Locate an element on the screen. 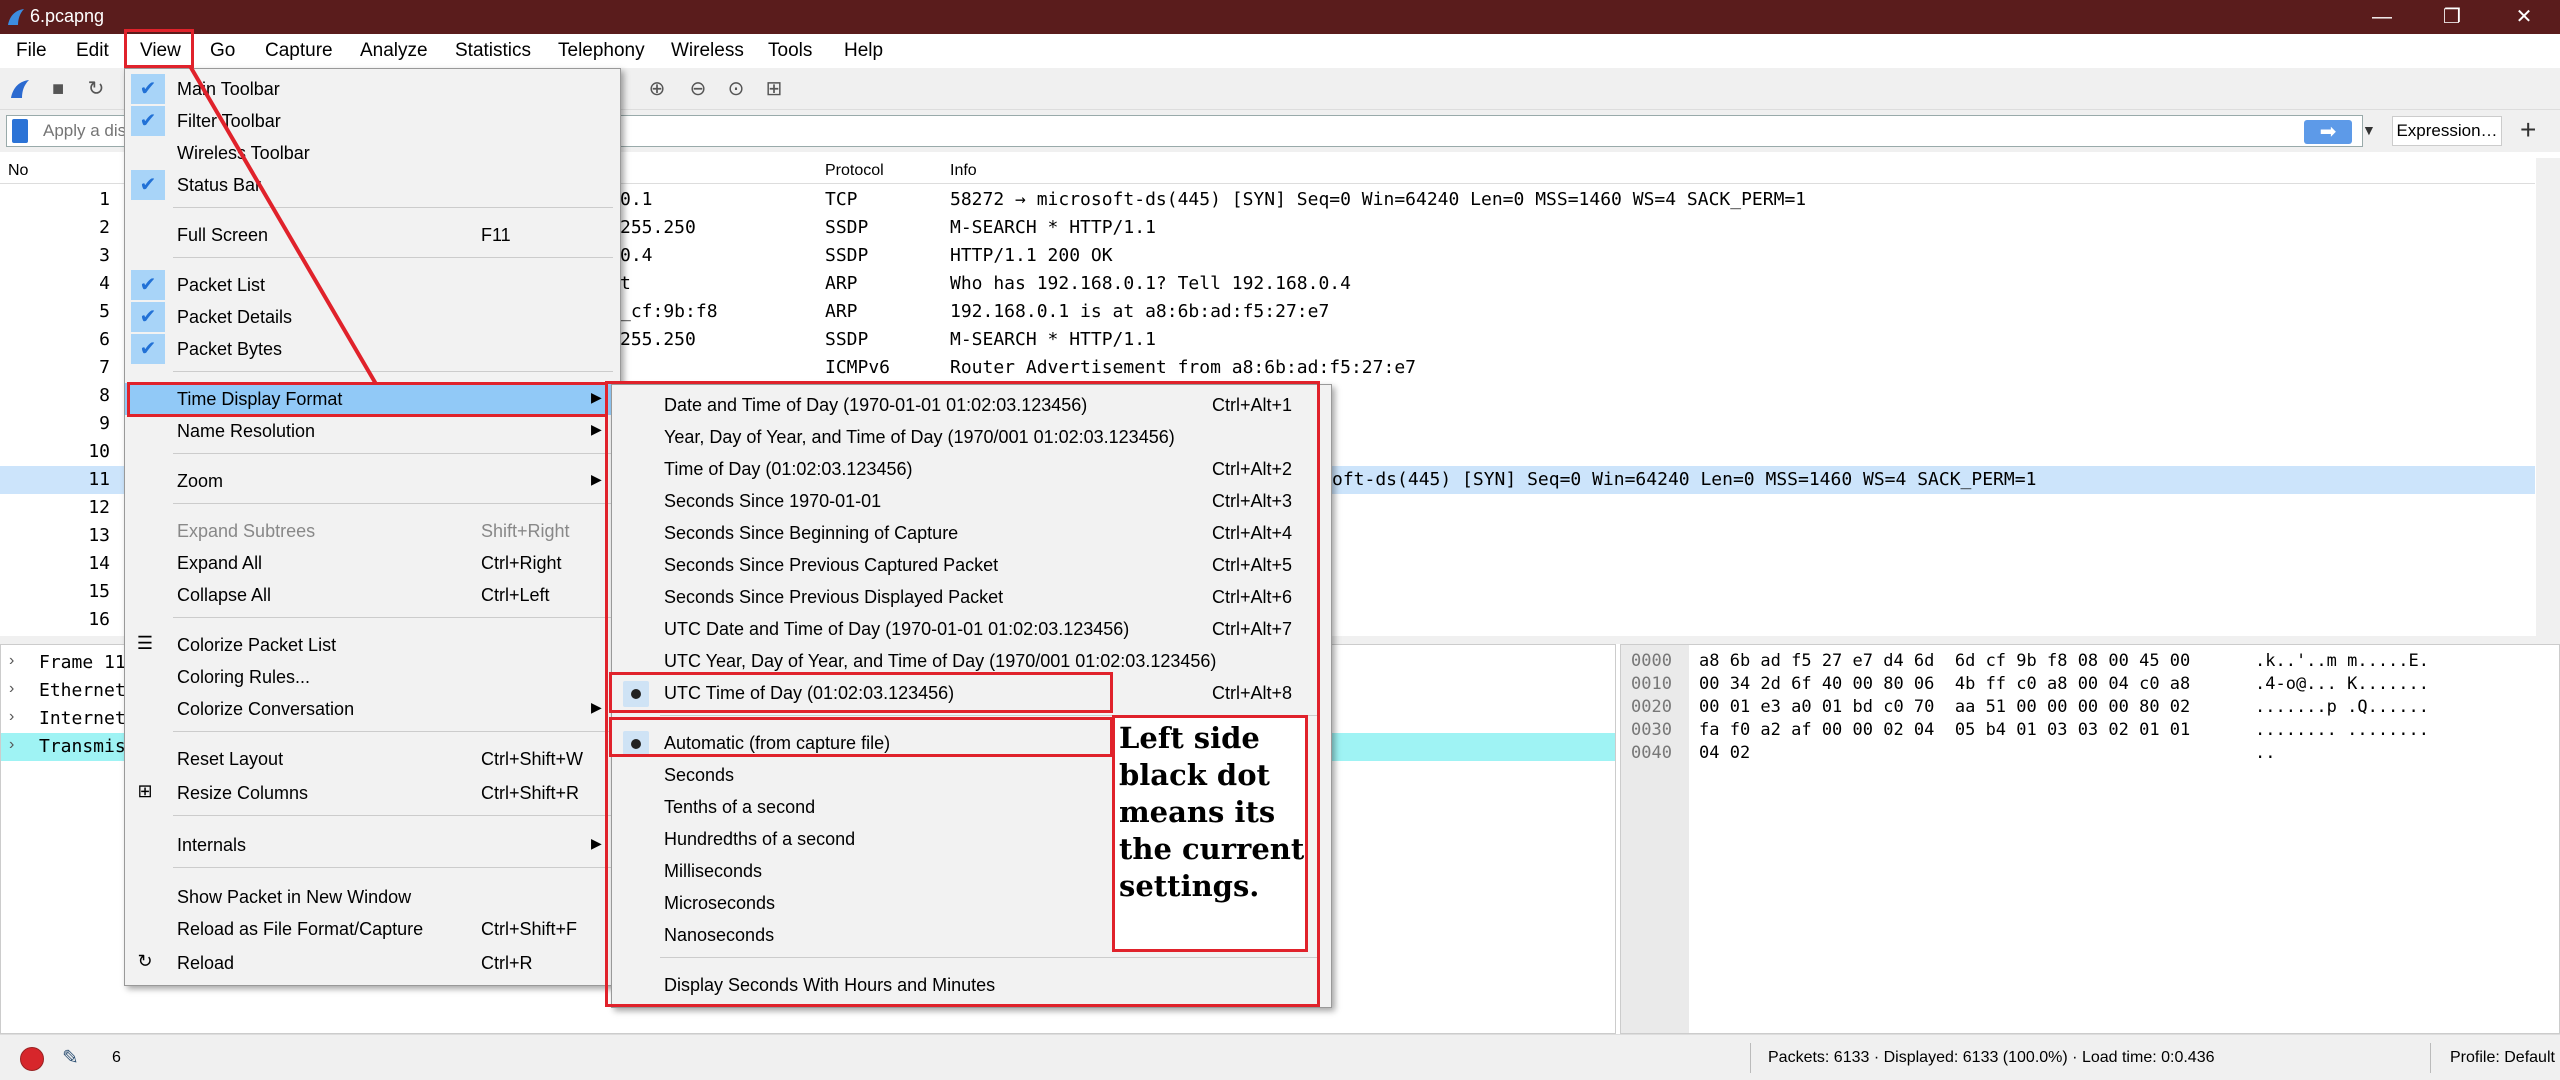 The height and width of the screenshot is (1080, 2560). menu-wireless: Wireless is located at coordinates (707, 51).